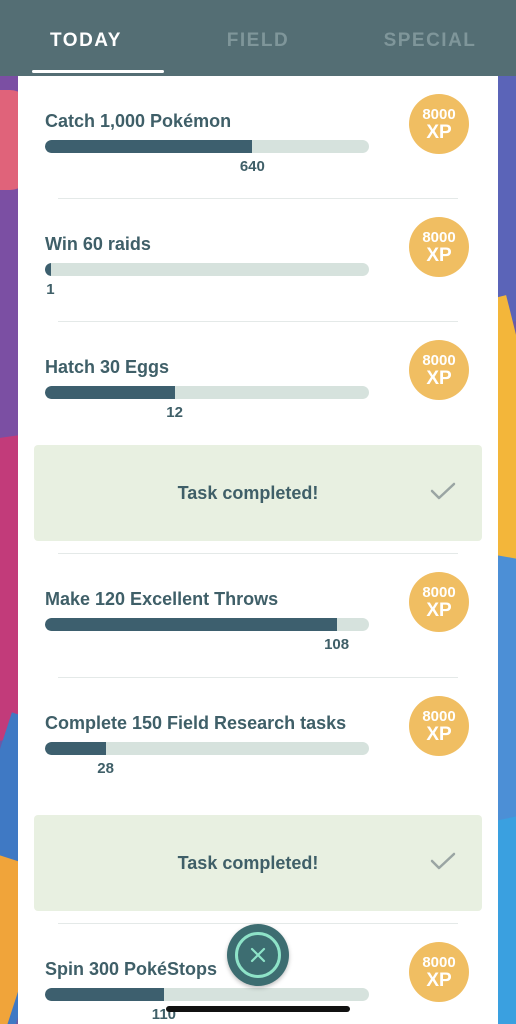  I want to click on task-title: Make 120 Excellent Throws, so click(162, 599).